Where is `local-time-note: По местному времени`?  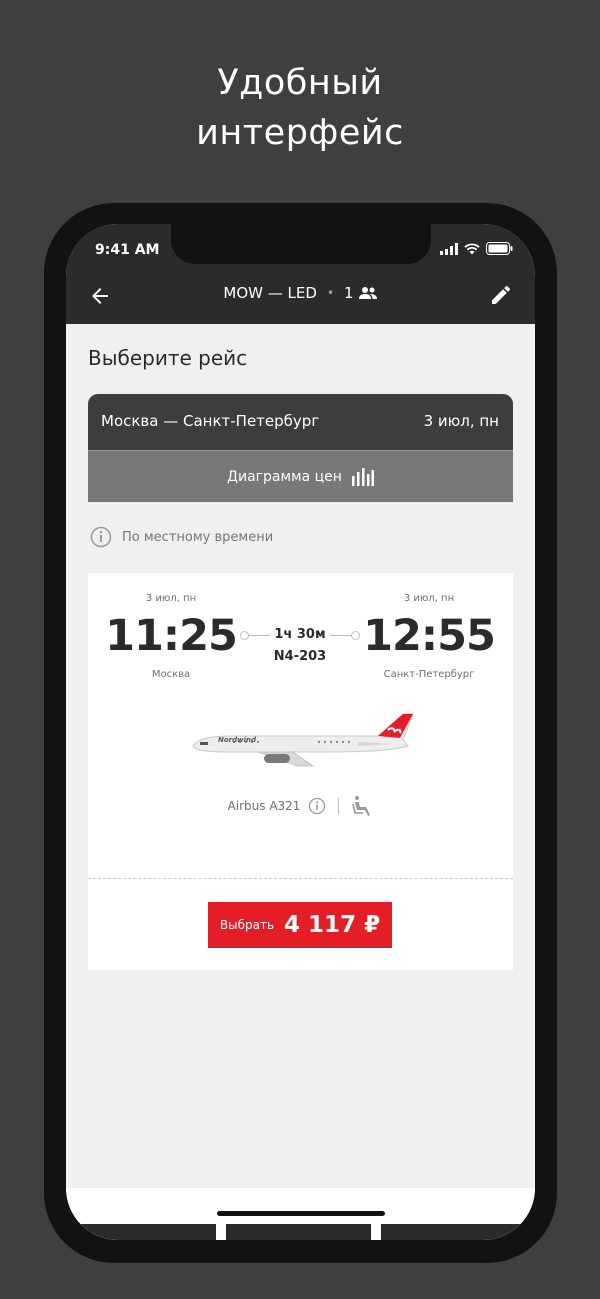
local-time-note: По местному времени is located at coordinates (181, 537).